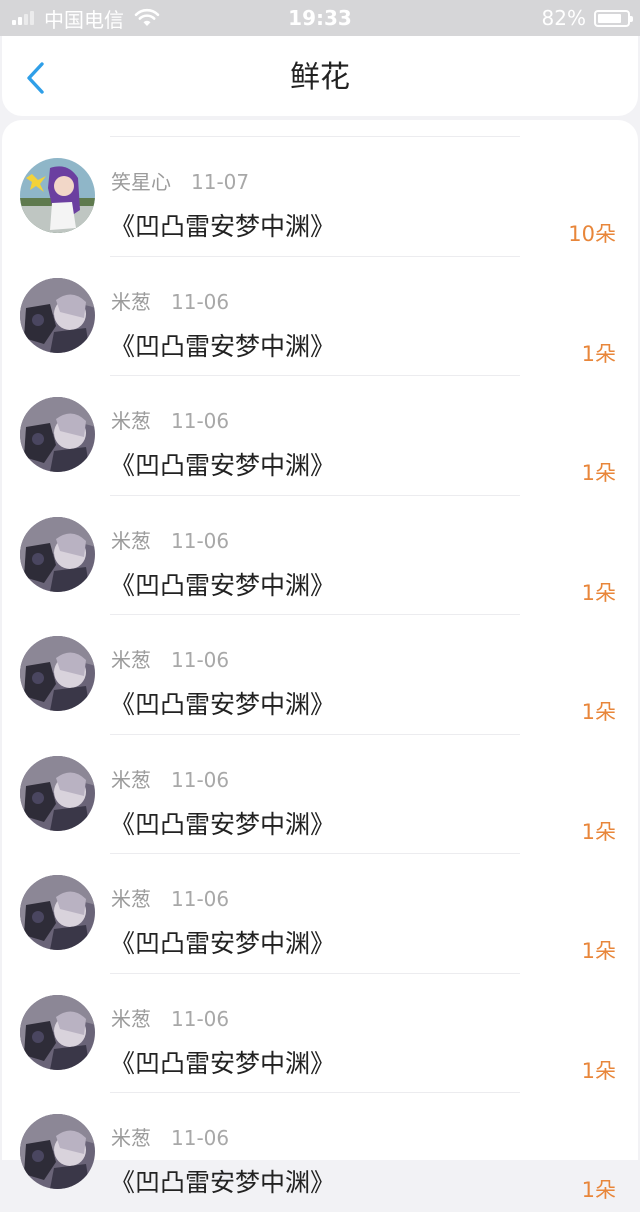 The image size is (640, 1212). I want to click on item-date: 11-07, so click(220, 182).